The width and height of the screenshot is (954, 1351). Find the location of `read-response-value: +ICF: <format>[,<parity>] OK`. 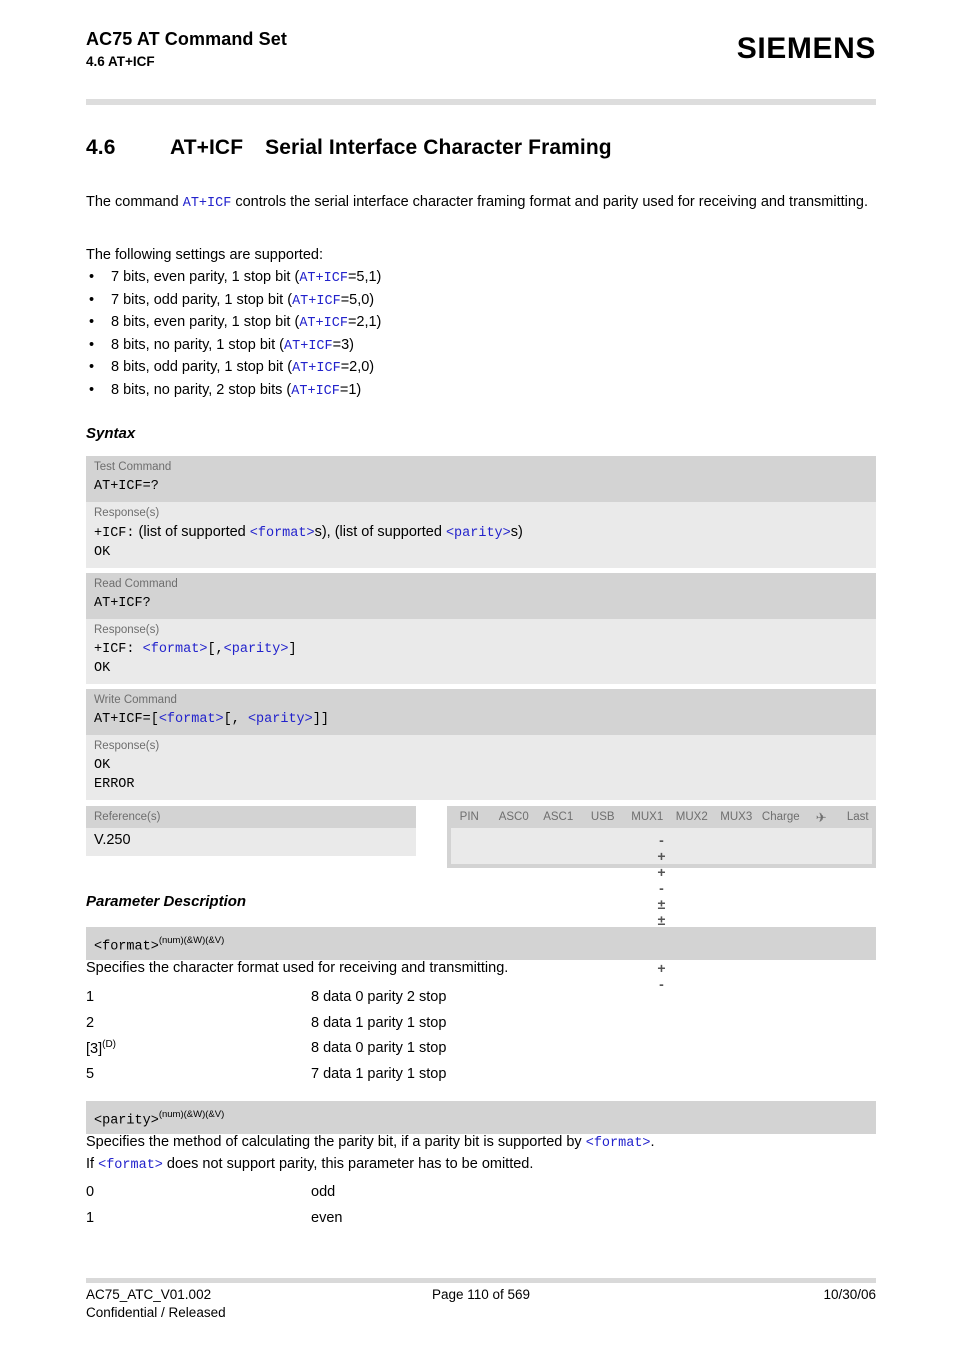

read-response-value: +ICF: <format>[,<parity>] OK is located at coordinates (481, 661).